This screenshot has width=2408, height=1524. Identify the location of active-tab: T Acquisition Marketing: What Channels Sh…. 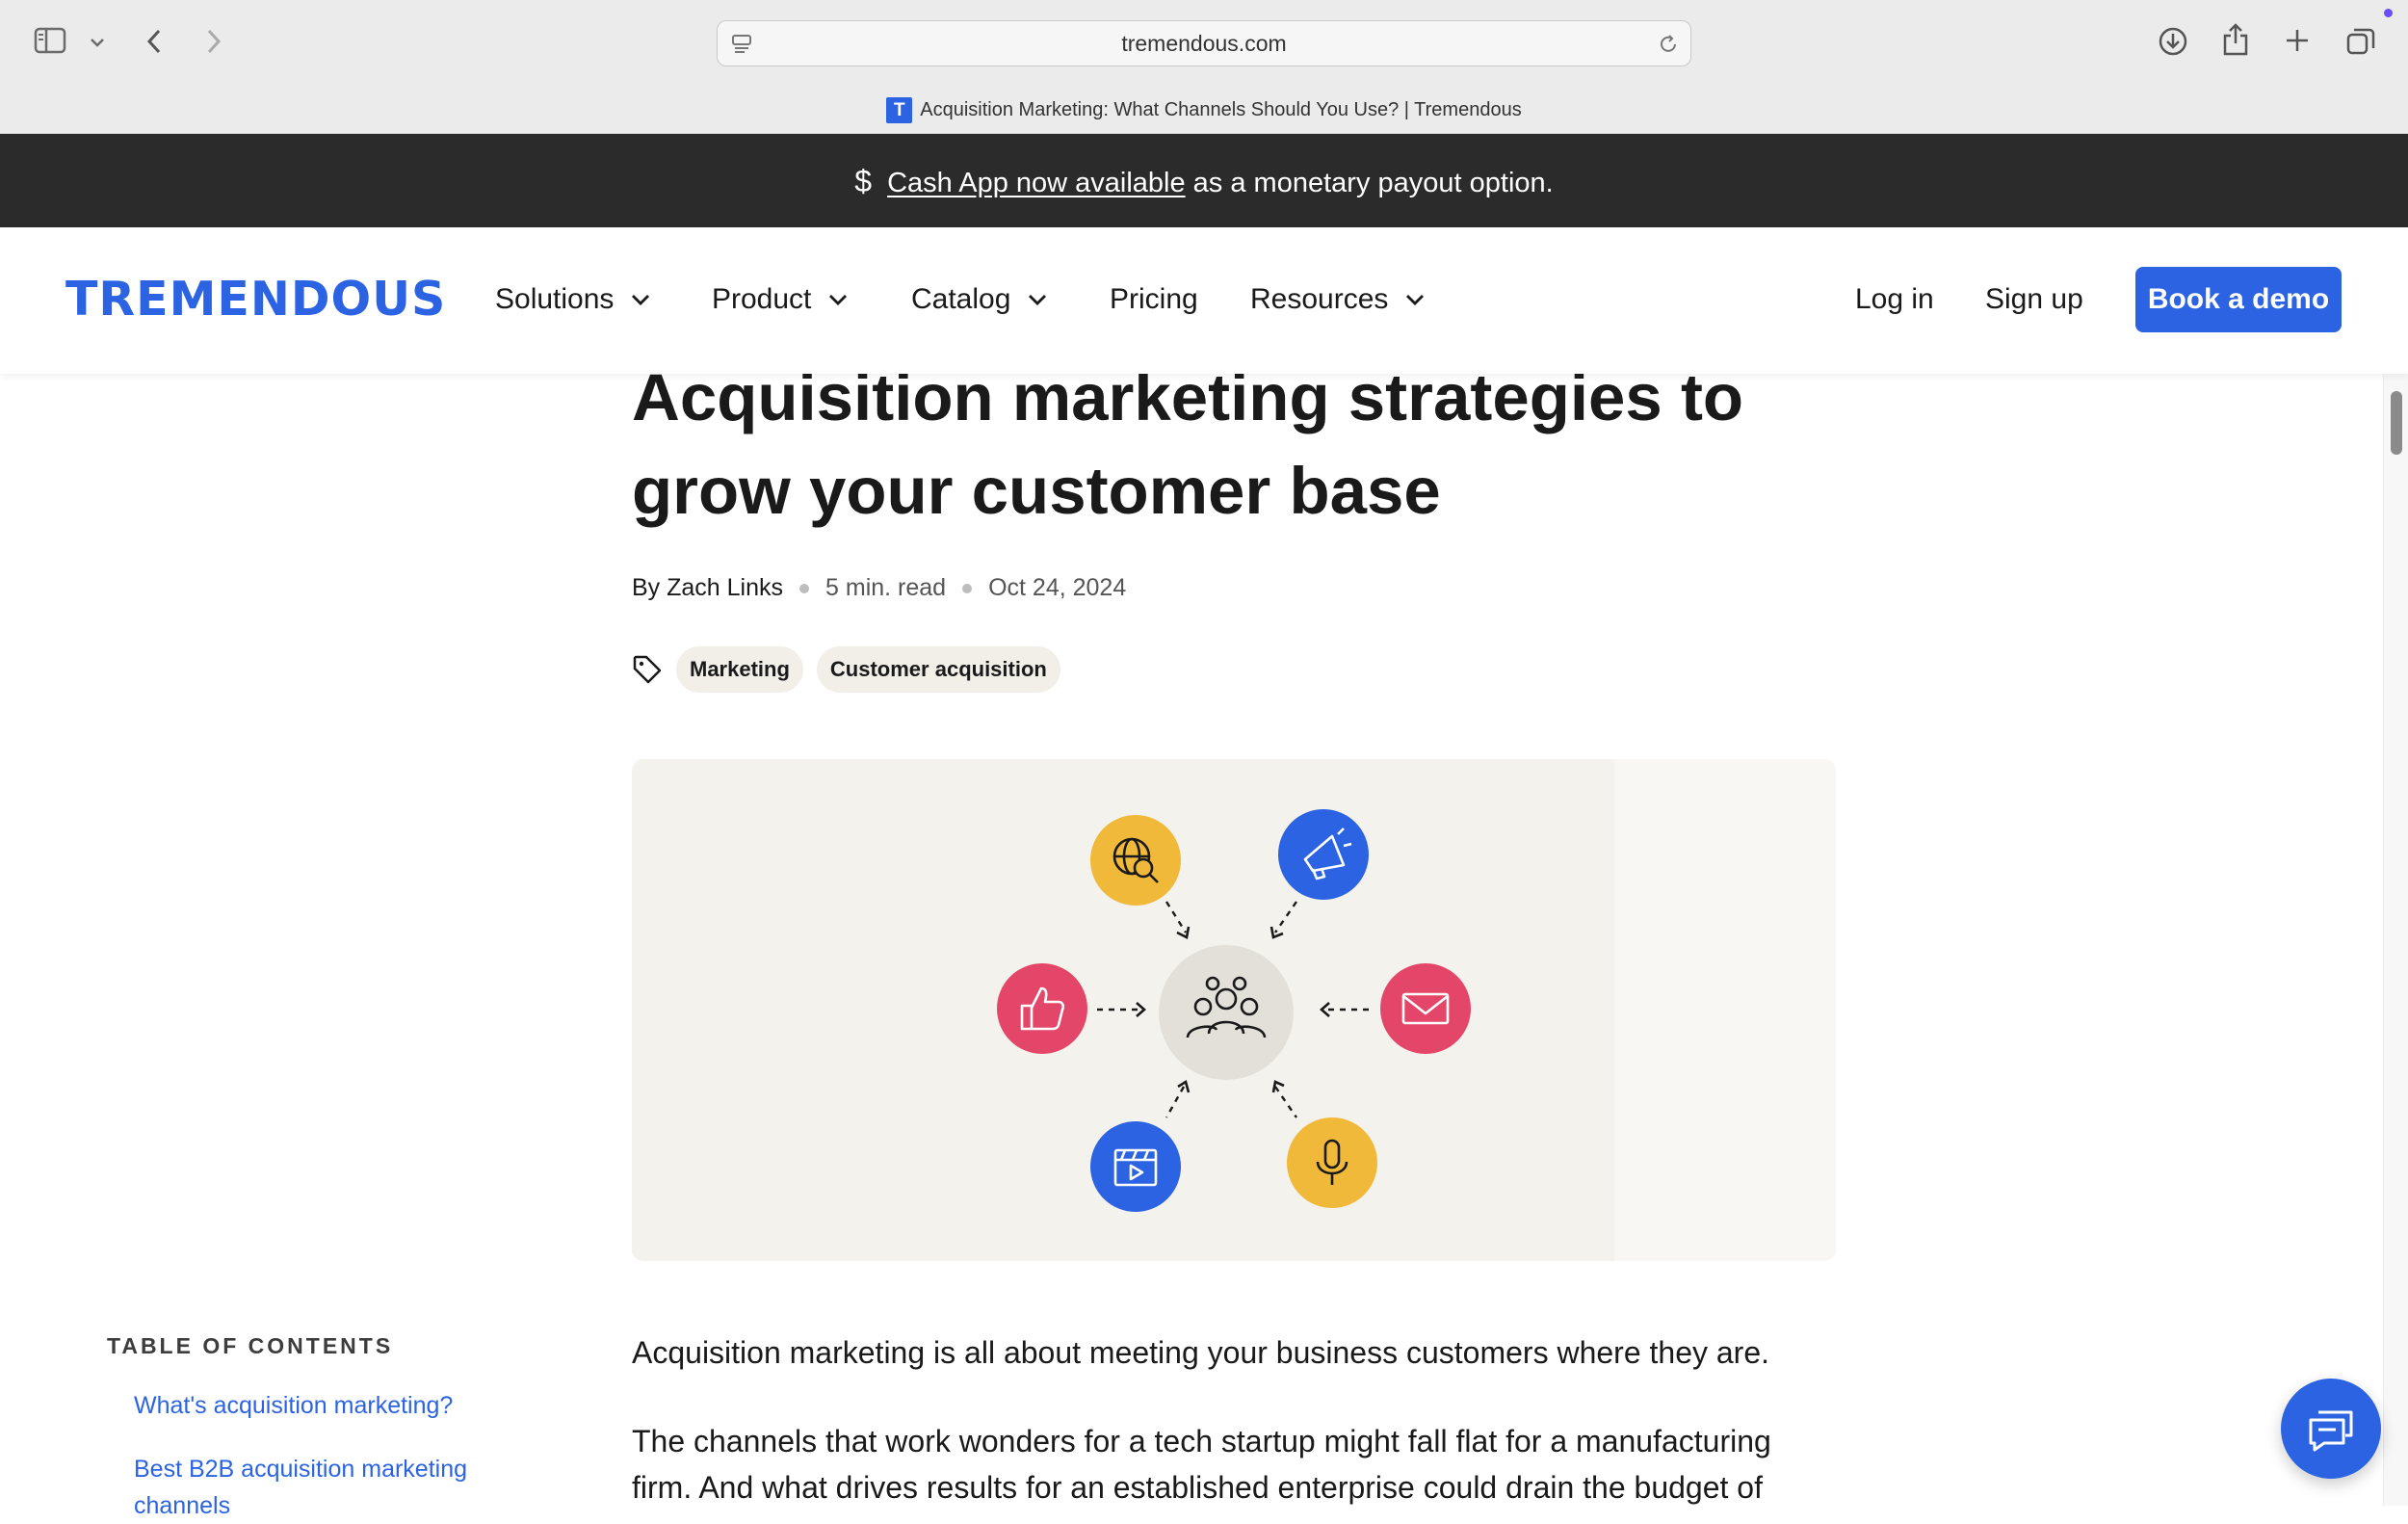
(1204, 110).